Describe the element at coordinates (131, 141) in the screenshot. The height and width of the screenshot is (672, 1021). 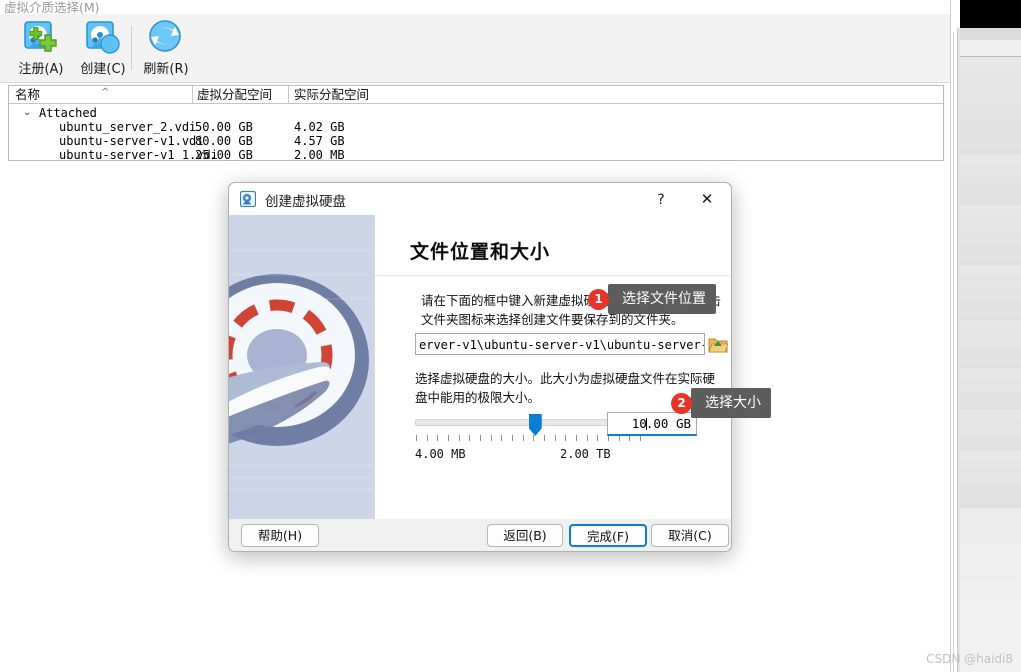
I see `cell-name: ubuntu-server-v1.vdi` at that location.